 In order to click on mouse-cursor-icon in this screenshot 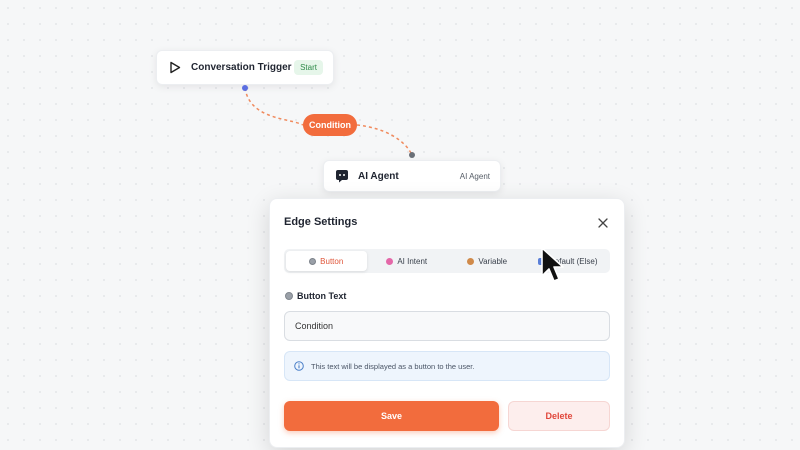, I will do `click(553, 269)`.